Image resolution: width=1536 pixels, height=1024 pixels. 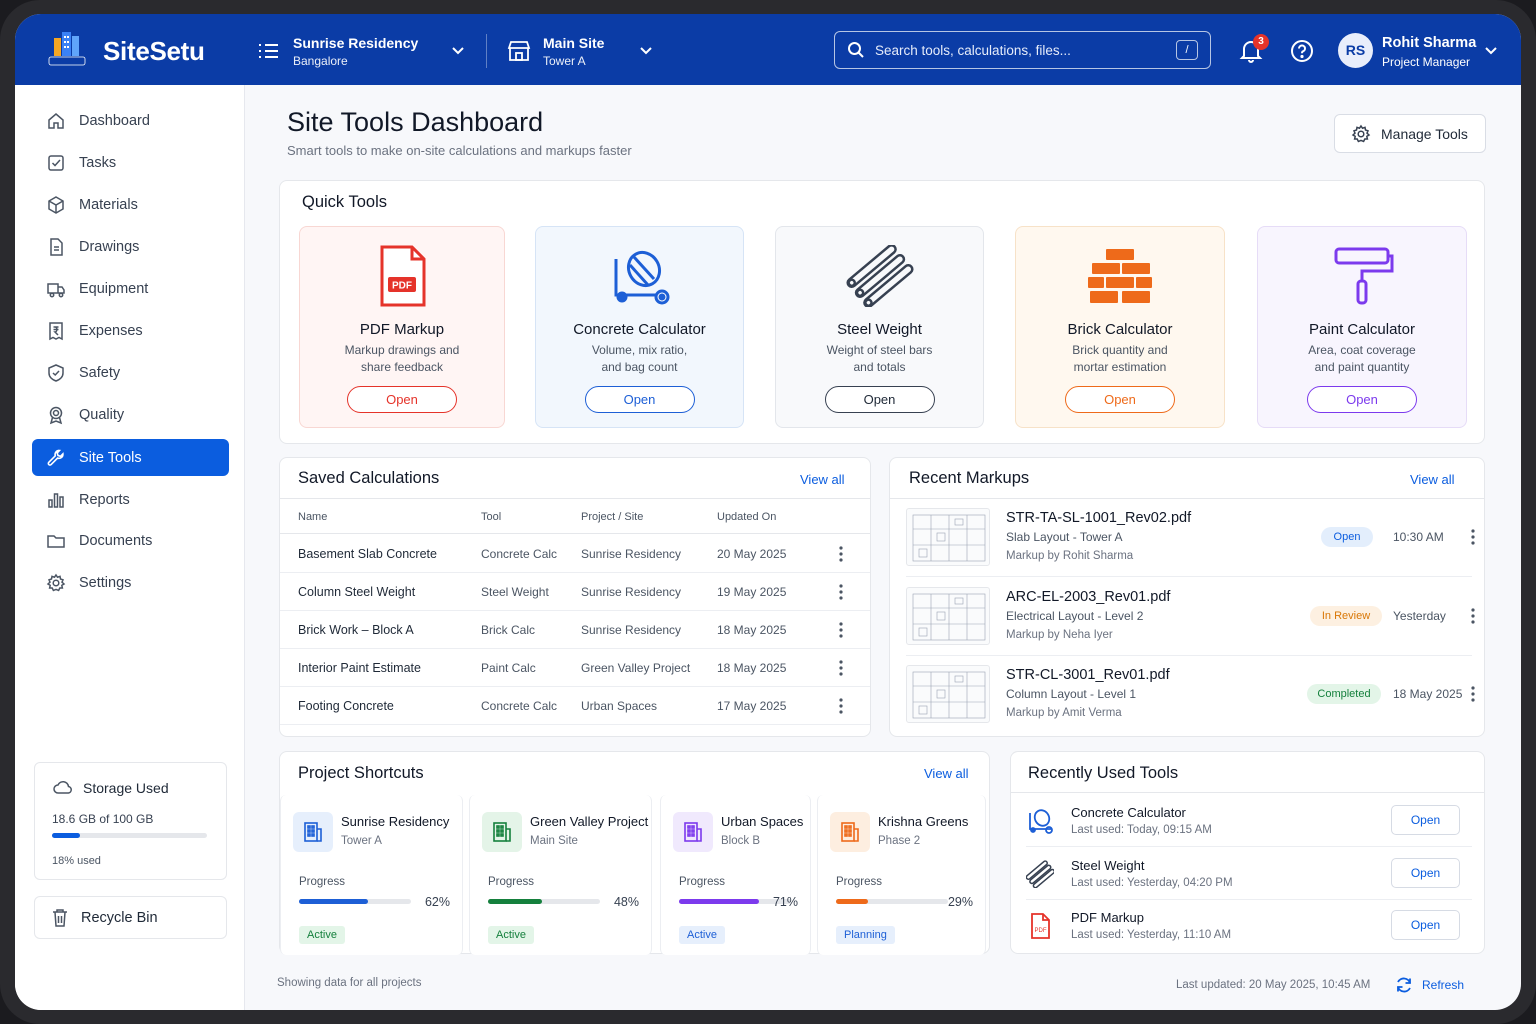 I want to click on table-cell-name: Brick Work – Block A, so click(x=356, y=630).